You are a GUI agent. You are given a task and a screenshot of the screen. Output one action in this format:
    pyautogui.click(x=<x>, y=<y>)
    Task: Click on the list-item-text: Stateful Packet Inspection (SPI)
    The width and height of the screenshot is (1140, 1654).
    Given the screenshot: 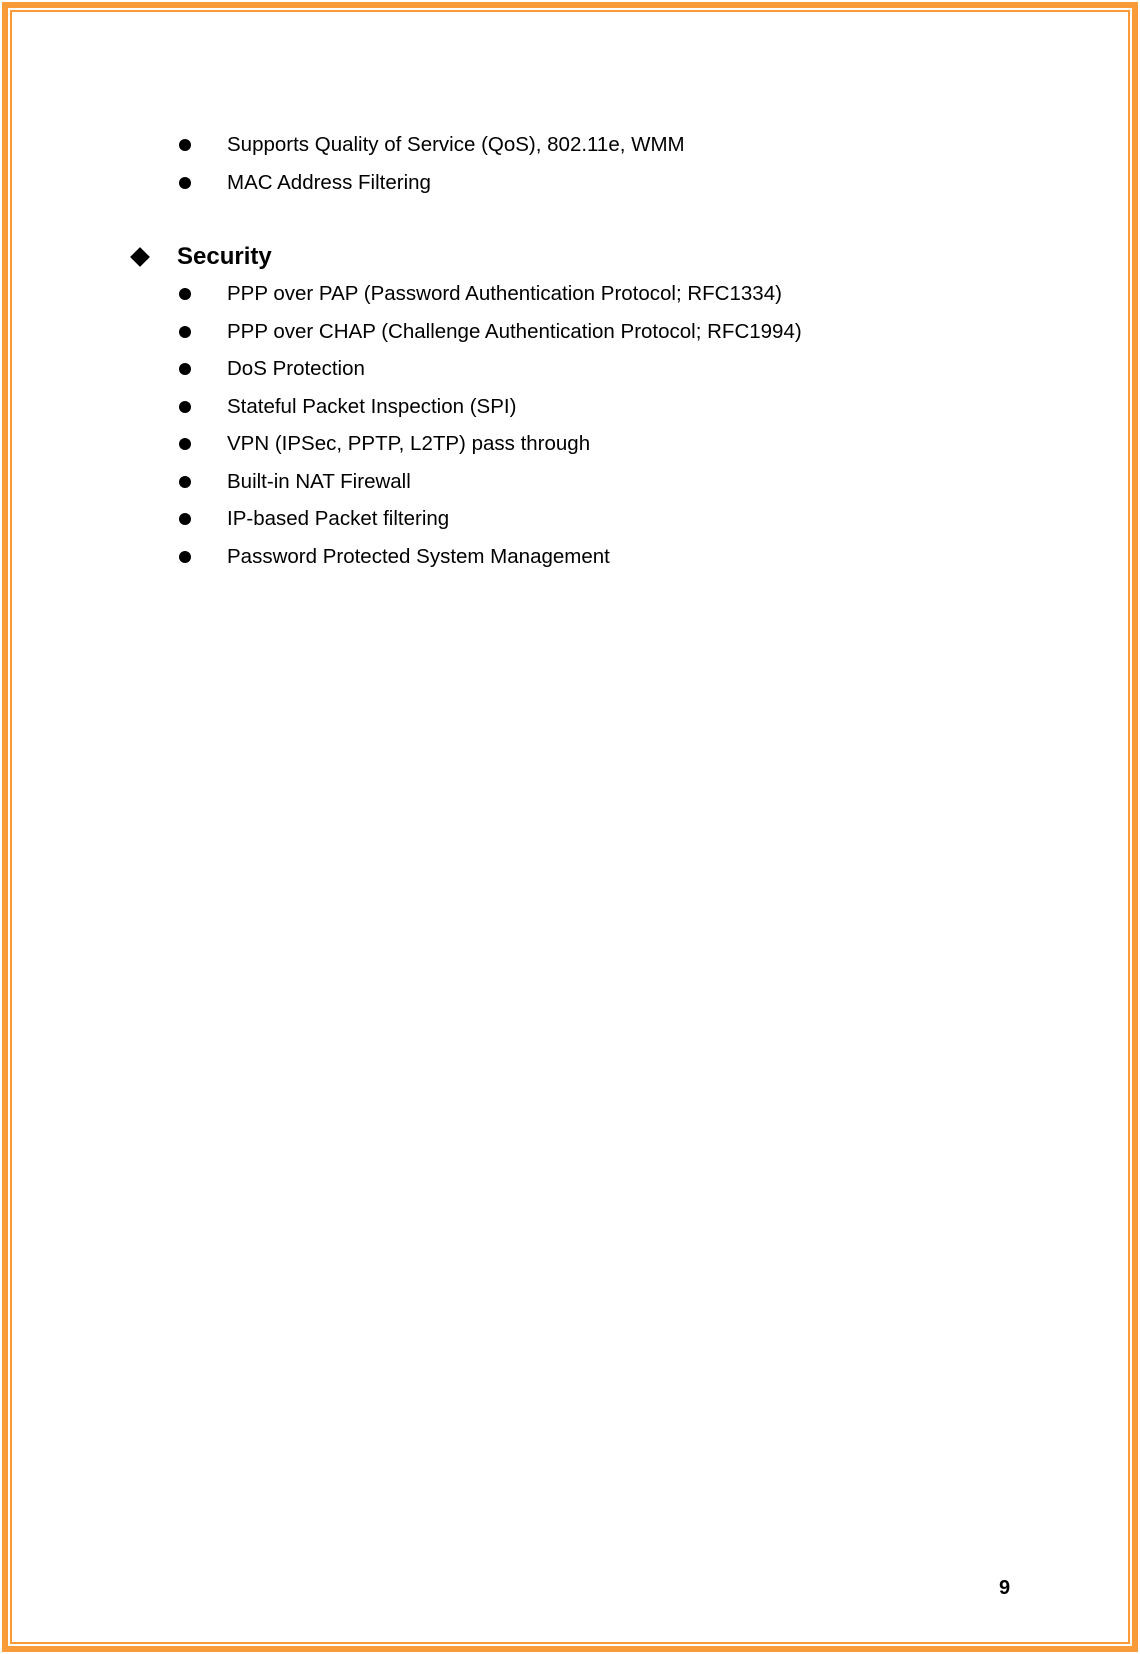 What is the action you would take?
    pyautogui.click(x=372, y=406)
    